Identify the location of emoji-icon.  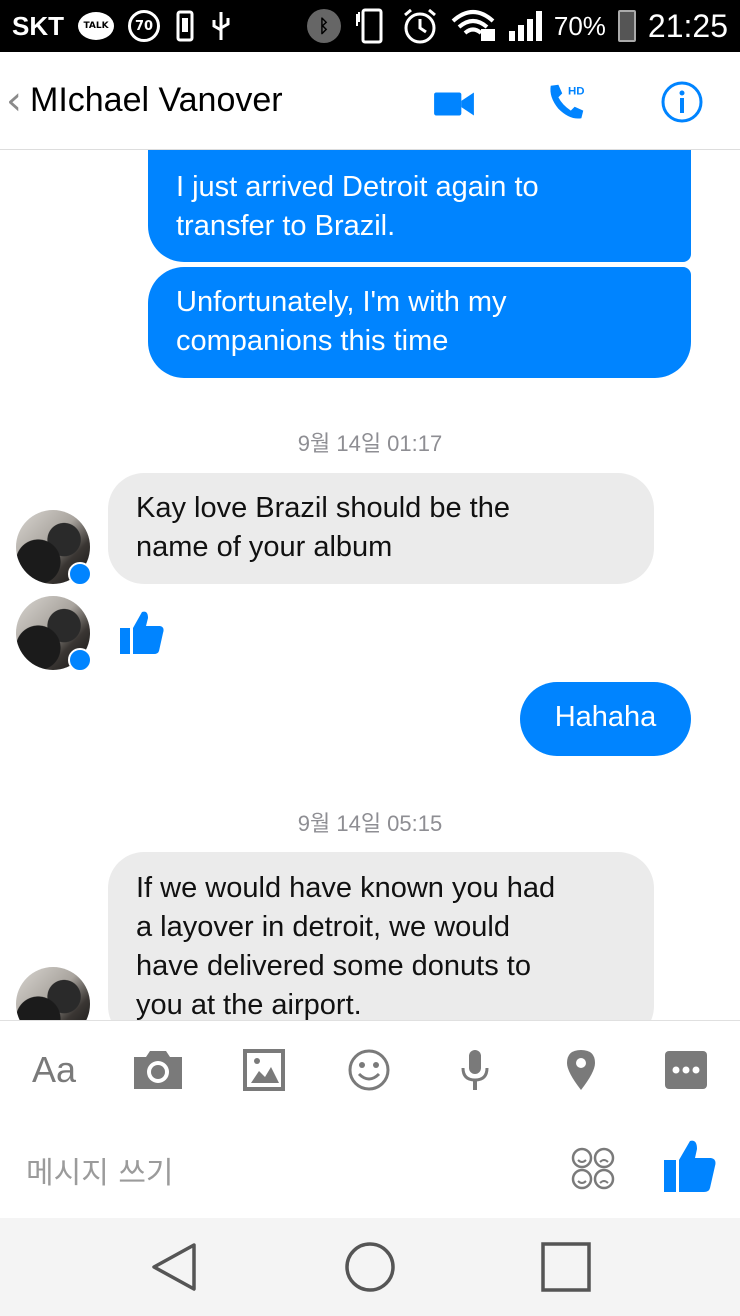
(369, 1070).